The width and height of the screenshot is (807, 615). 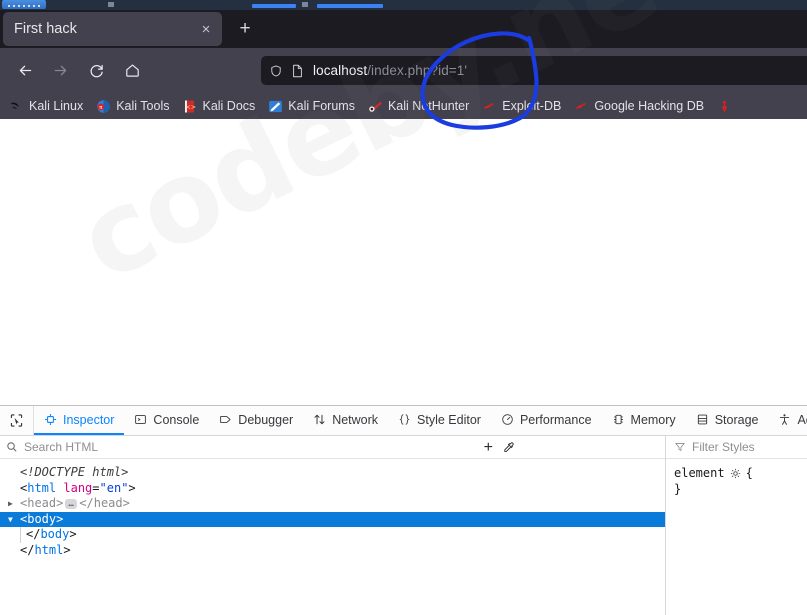 I want to click on browser-tab: First hack ×, so click(x=112, y=29).